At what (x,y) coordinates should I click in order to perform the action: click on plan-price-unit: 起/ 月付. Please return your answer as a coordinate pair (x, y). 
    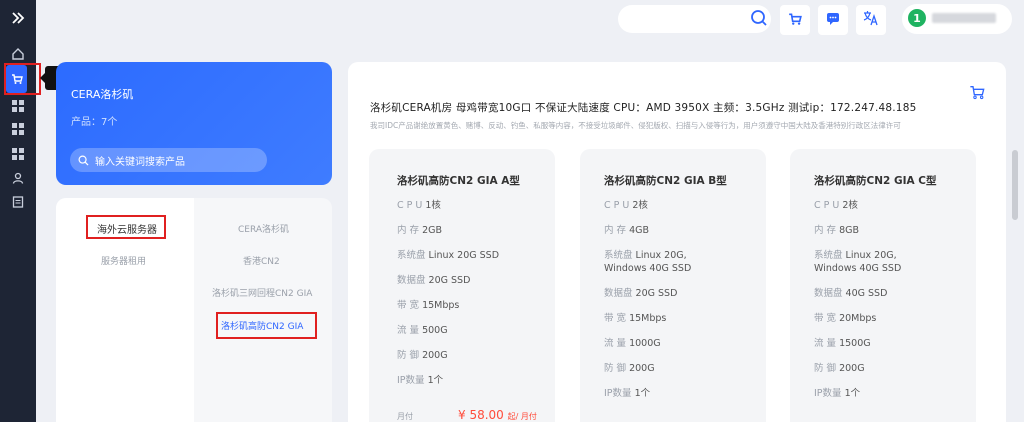
    Looking at the image, I should click on (522, 416).